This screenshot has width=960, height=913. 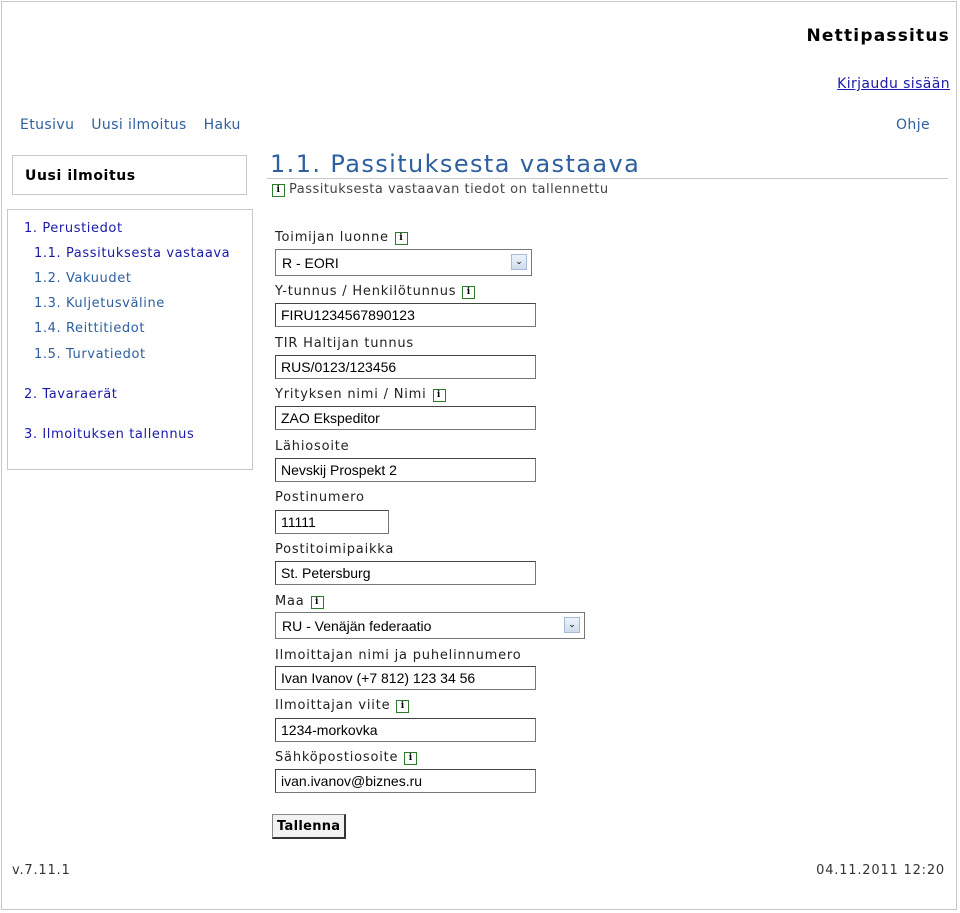 I want to click on sidebar-item-transport: 1.3. Kuljetusväline, so click(x=99, y=303).